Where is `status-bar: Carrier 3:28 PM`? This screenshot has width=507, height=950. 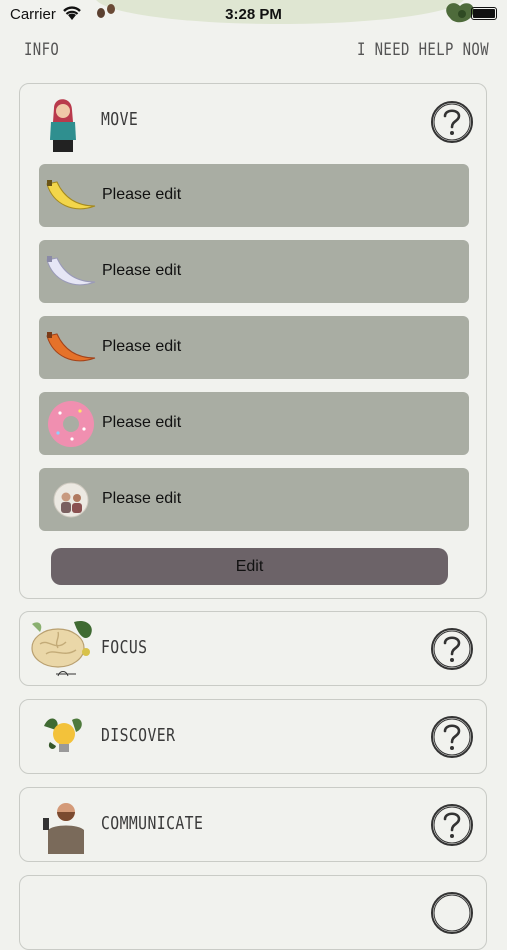 status-bar: Carrier 3:28 PM is located at coordinates (253, 14).